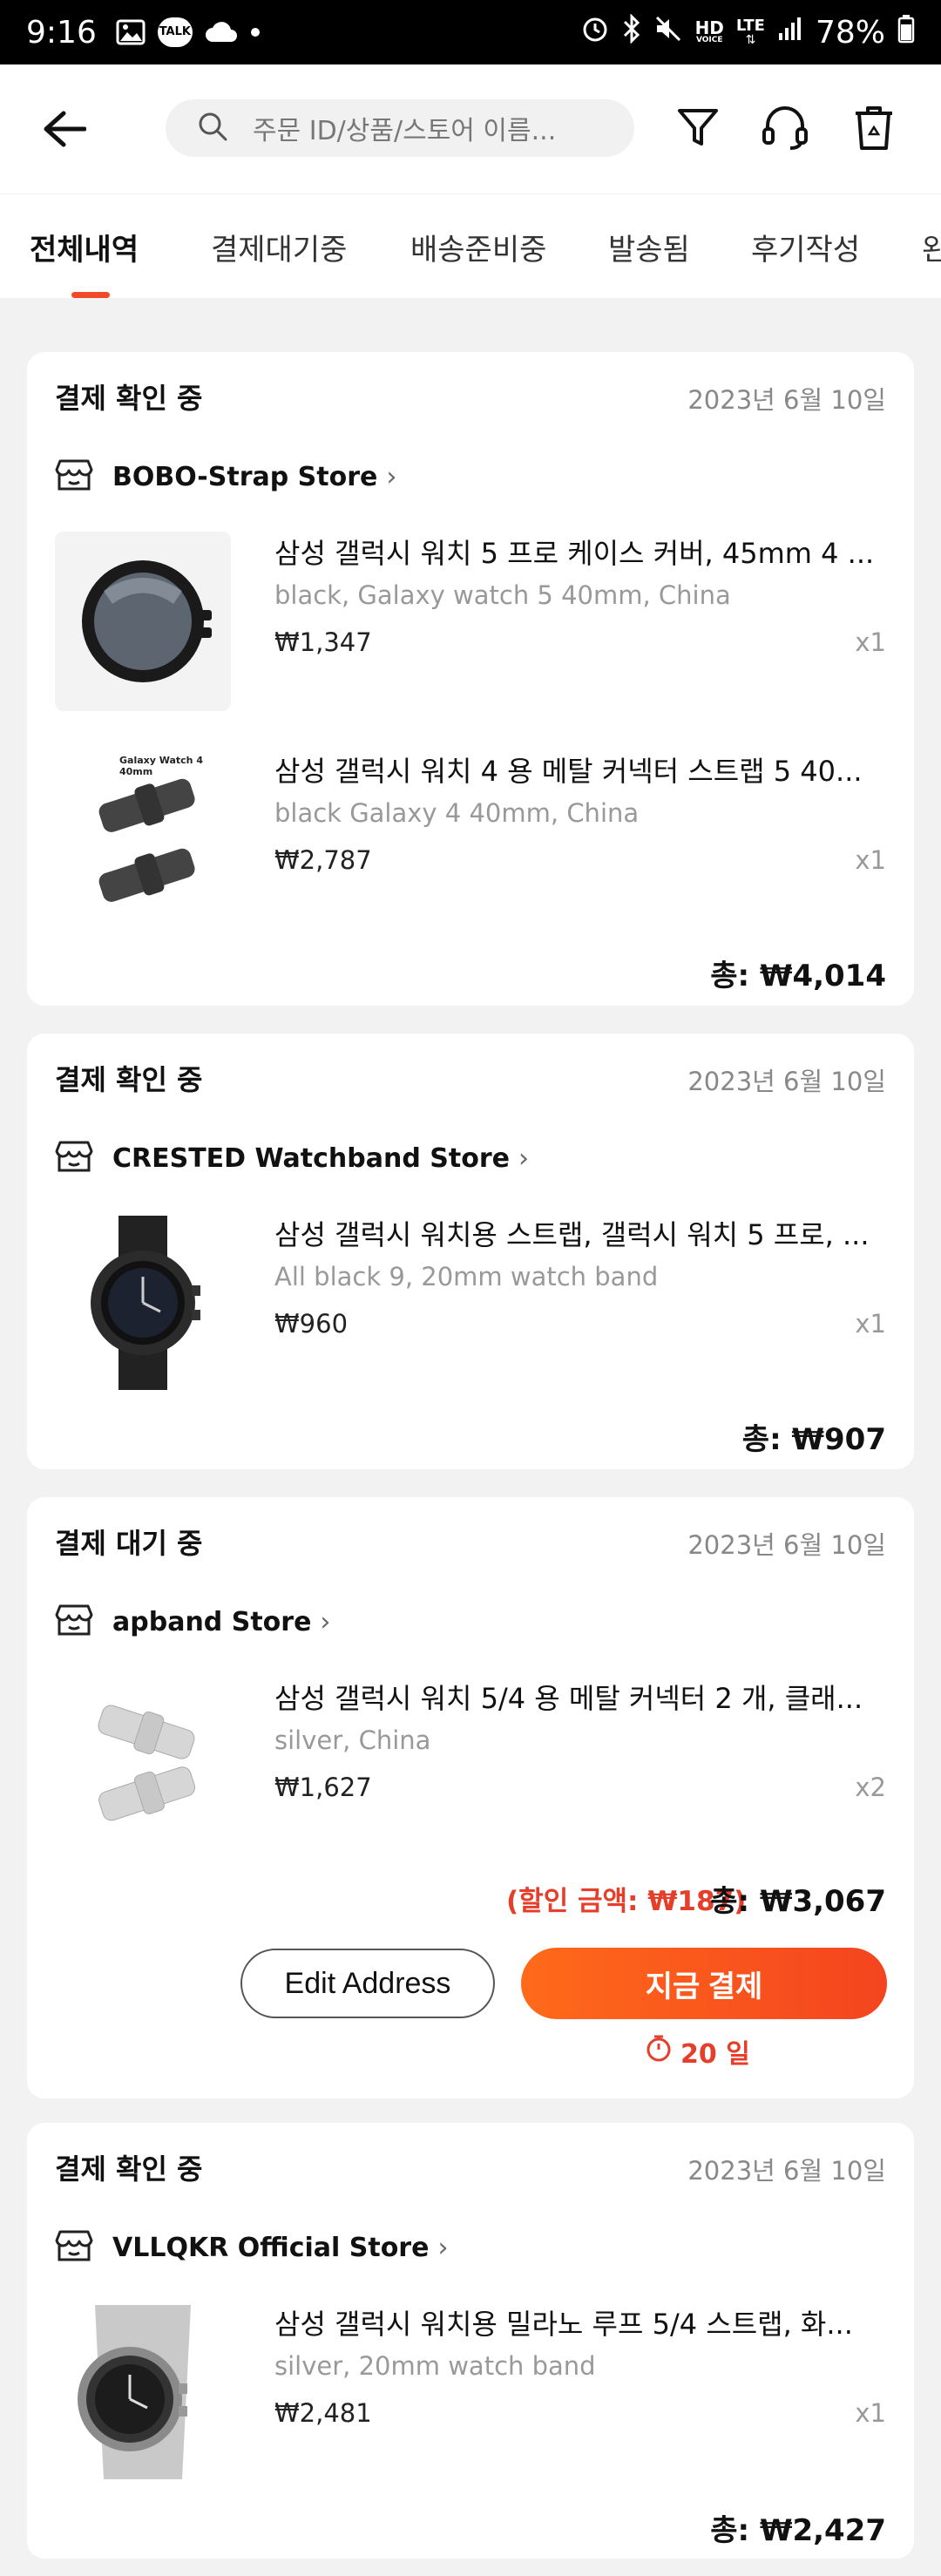 This screenshot has width=941, height=2576. I want to click on product-spec: All black 9, 20mm watch band, so click(466, 1277).